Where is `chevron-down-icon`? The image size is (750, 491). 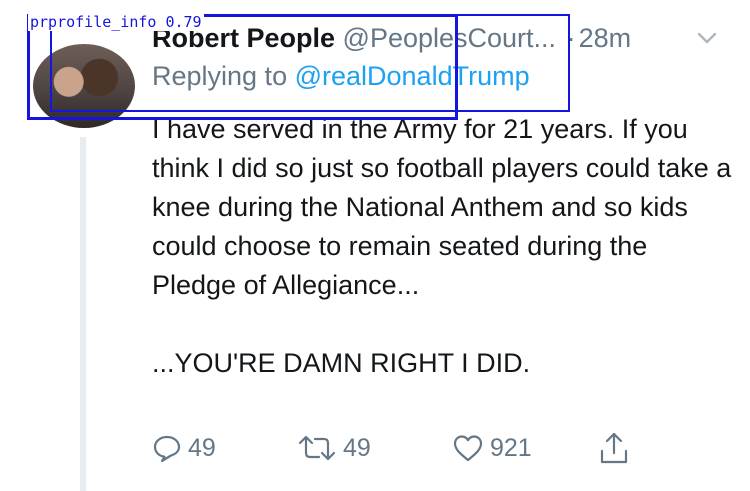 chevron-down-icon is located at coordinates (707, 38).